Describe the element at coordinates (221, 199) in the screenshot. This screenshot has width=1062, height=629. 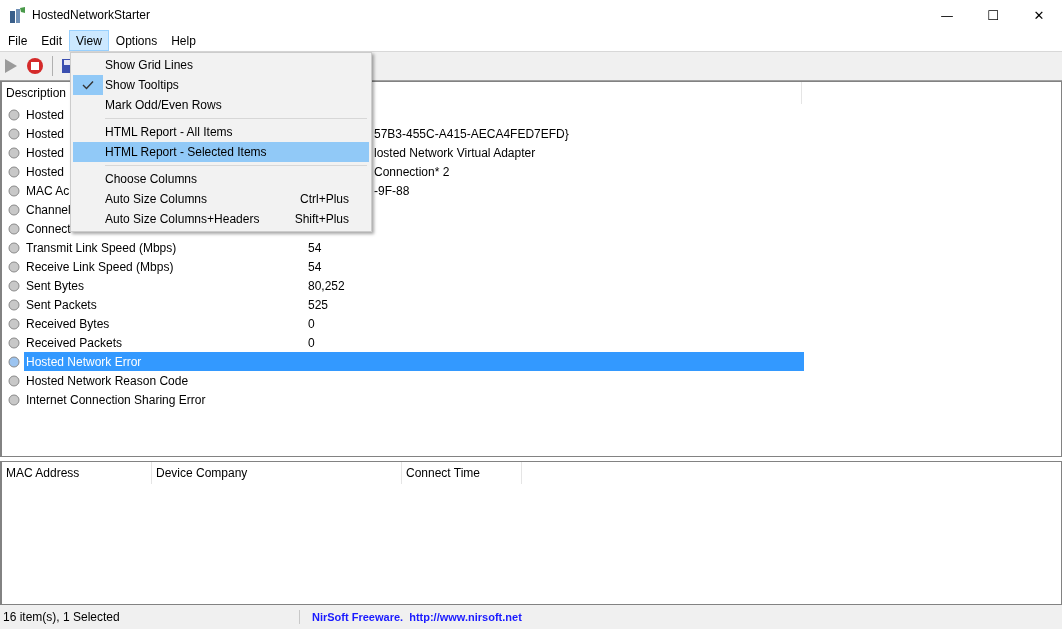
I see `menu-option: Auto Size Columns Ctrl+Plus` at that location.